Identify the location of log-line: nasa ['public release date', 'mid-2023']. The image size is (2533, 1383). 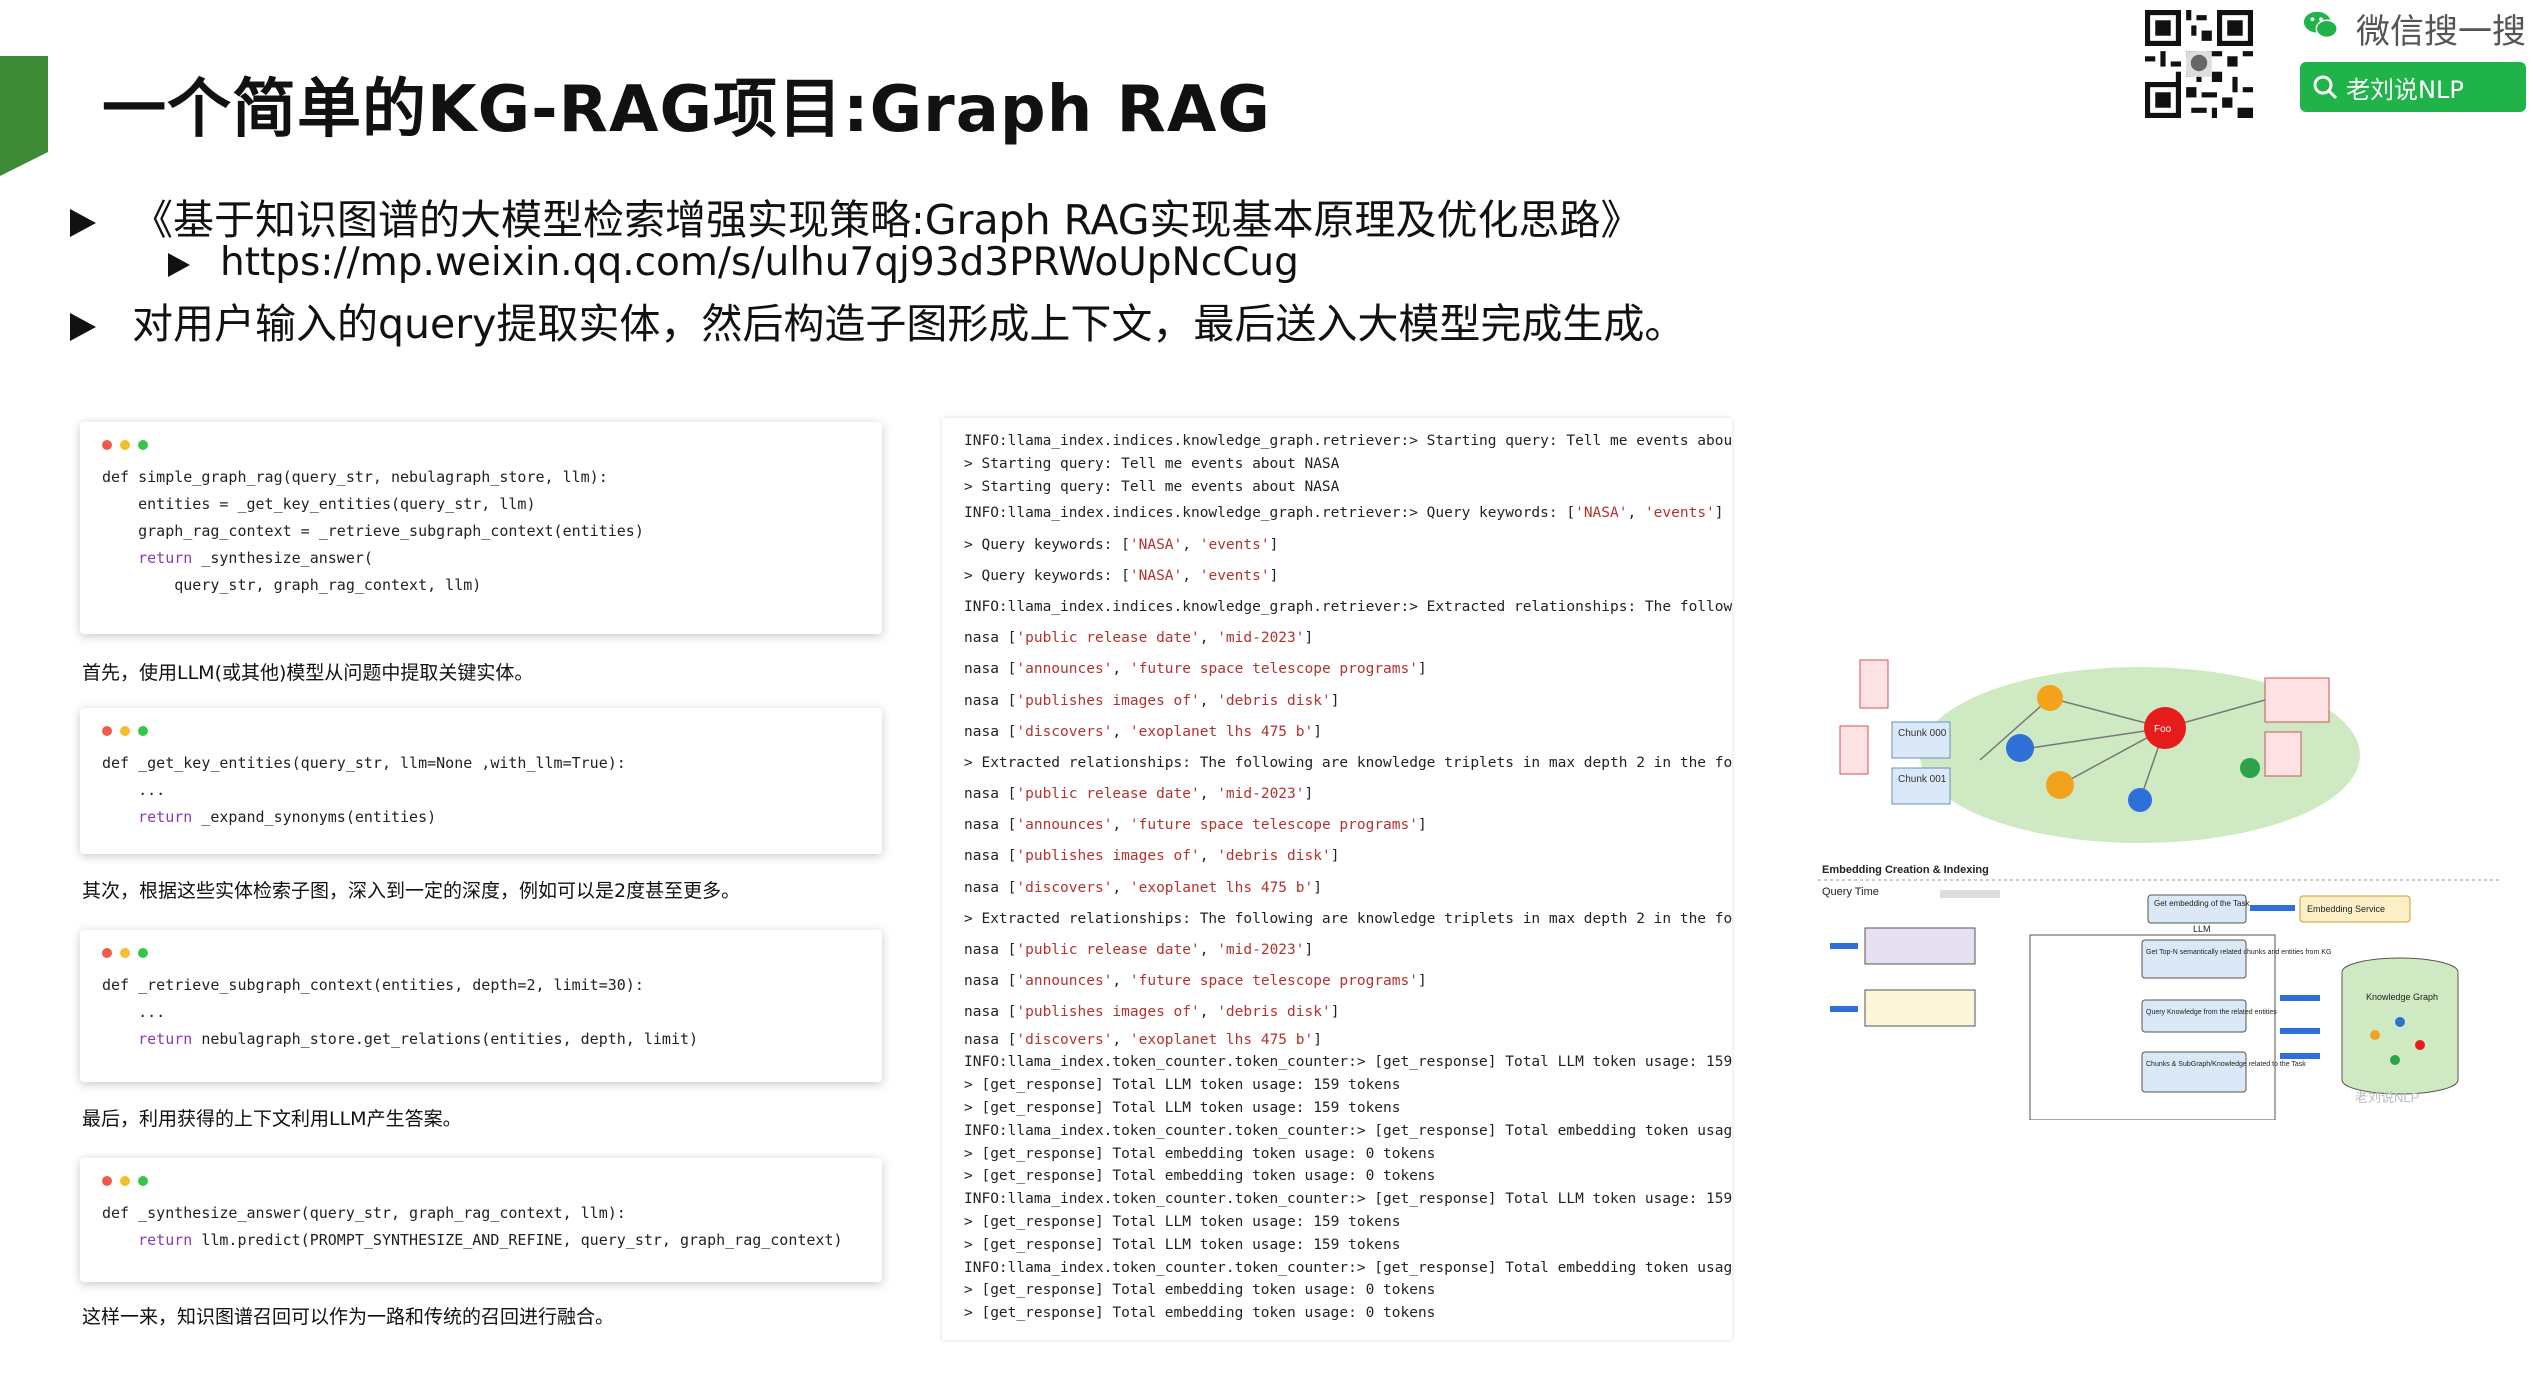
(1139, 638).